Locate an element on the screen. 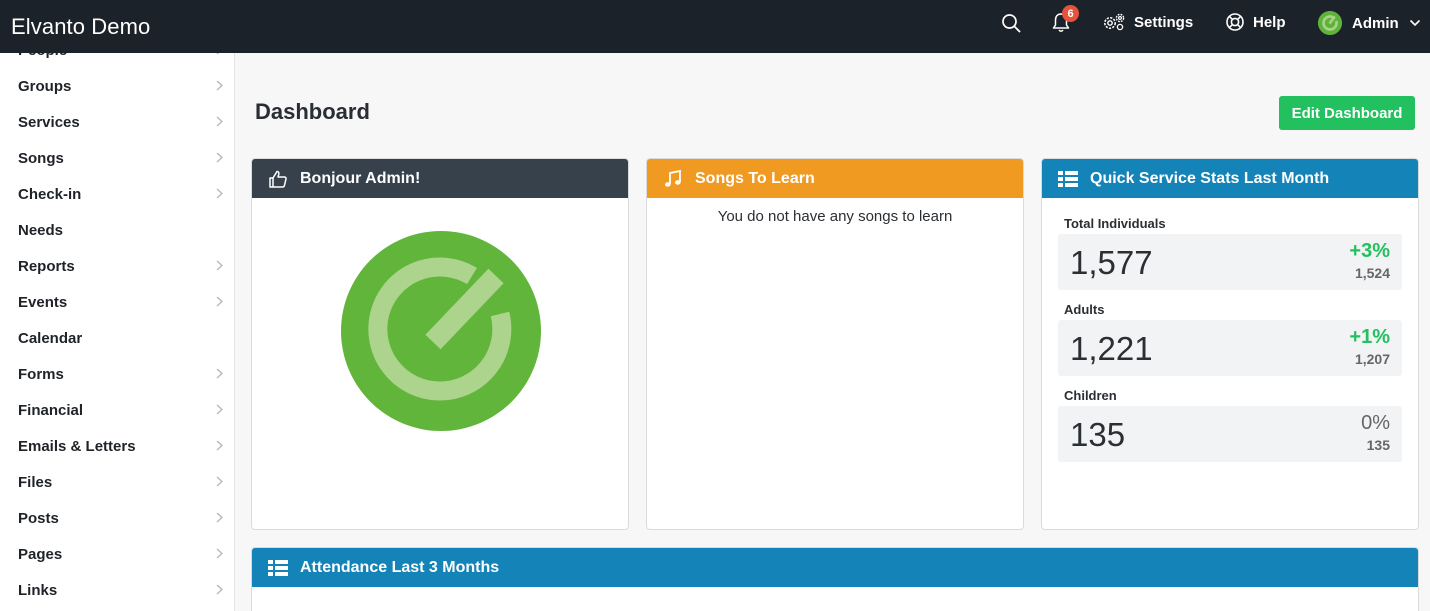 Image resolution: width=1430 pixels, height=611 pixels. sidebar-item-check-in: Check-in is located at coordinates (117, 194).